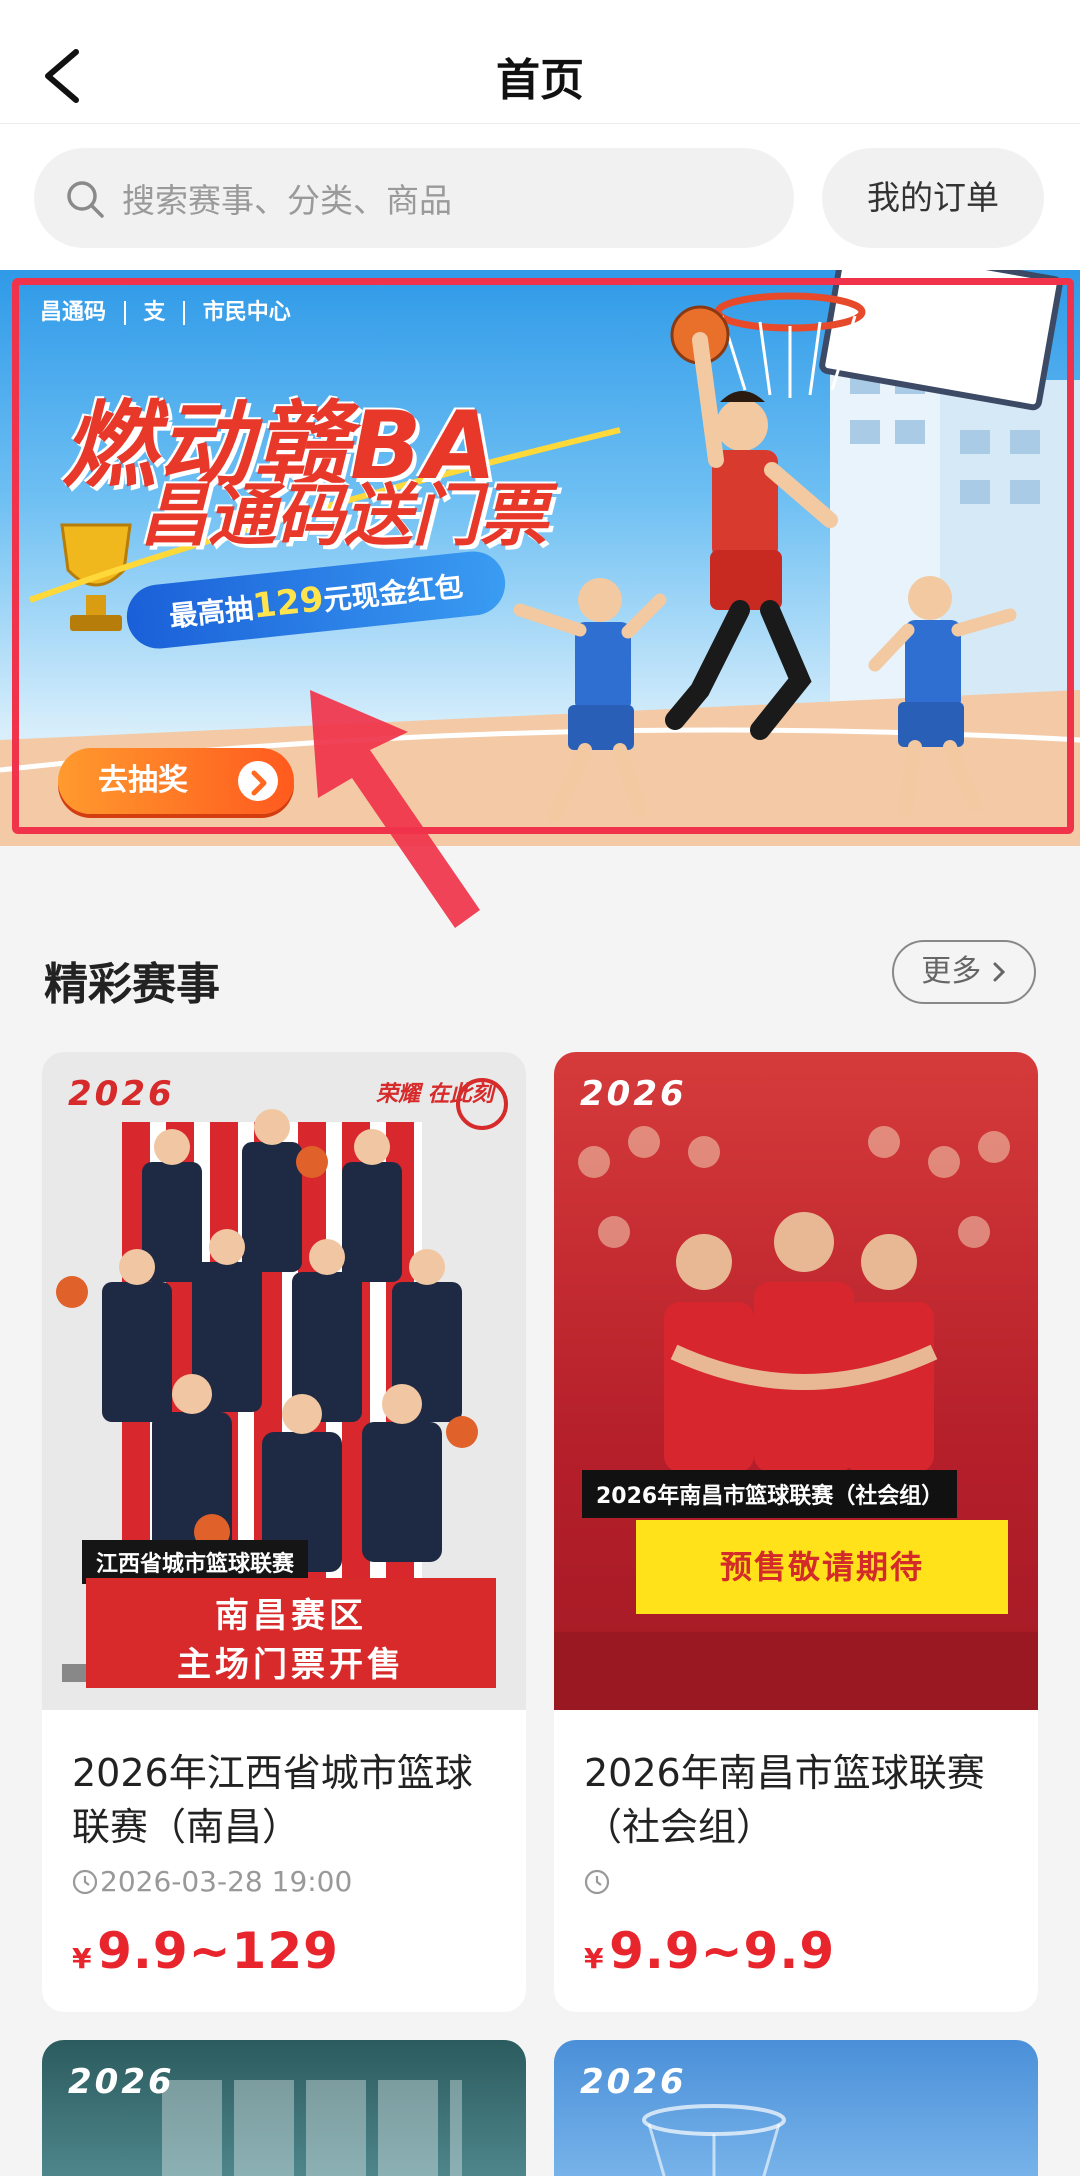  What do you see at coordinates (246, 312) in the screenshot?
I see `logo-citizen-center: 市民中心` at bounding box center [246, 312].